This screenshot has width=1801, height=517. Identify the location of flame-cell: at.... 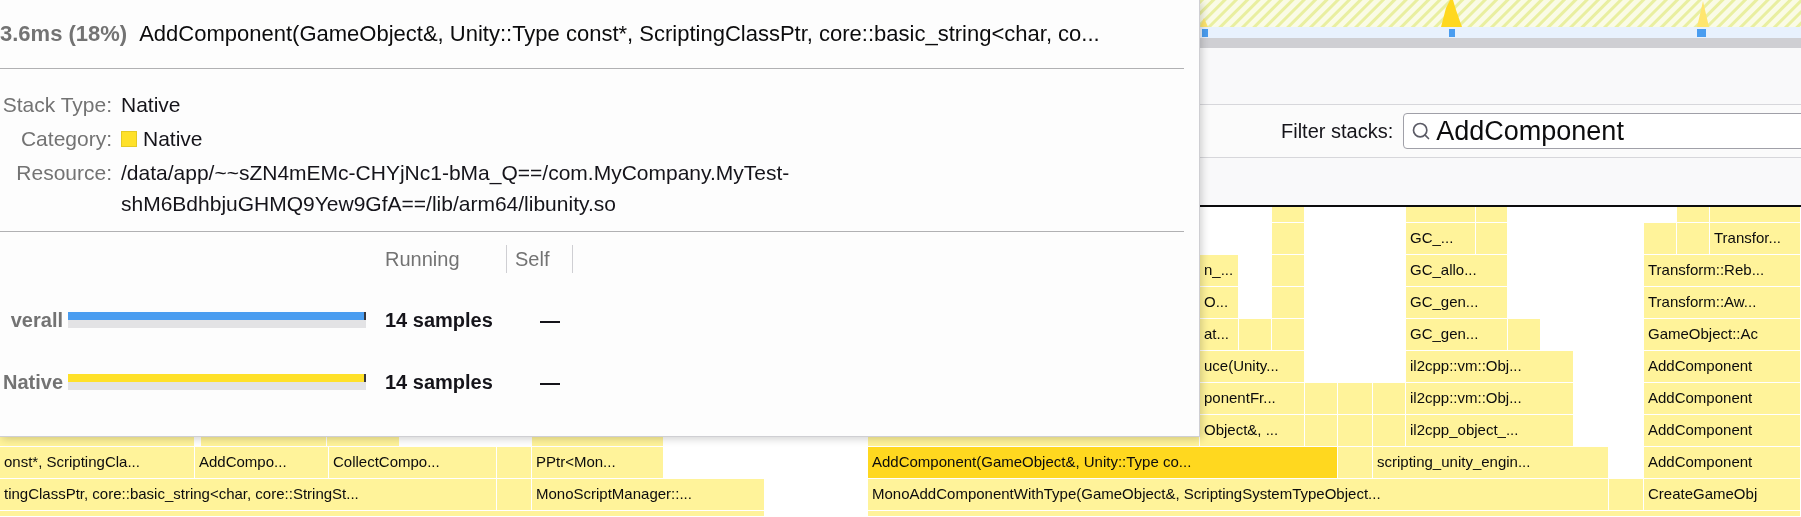
(1219, 335).